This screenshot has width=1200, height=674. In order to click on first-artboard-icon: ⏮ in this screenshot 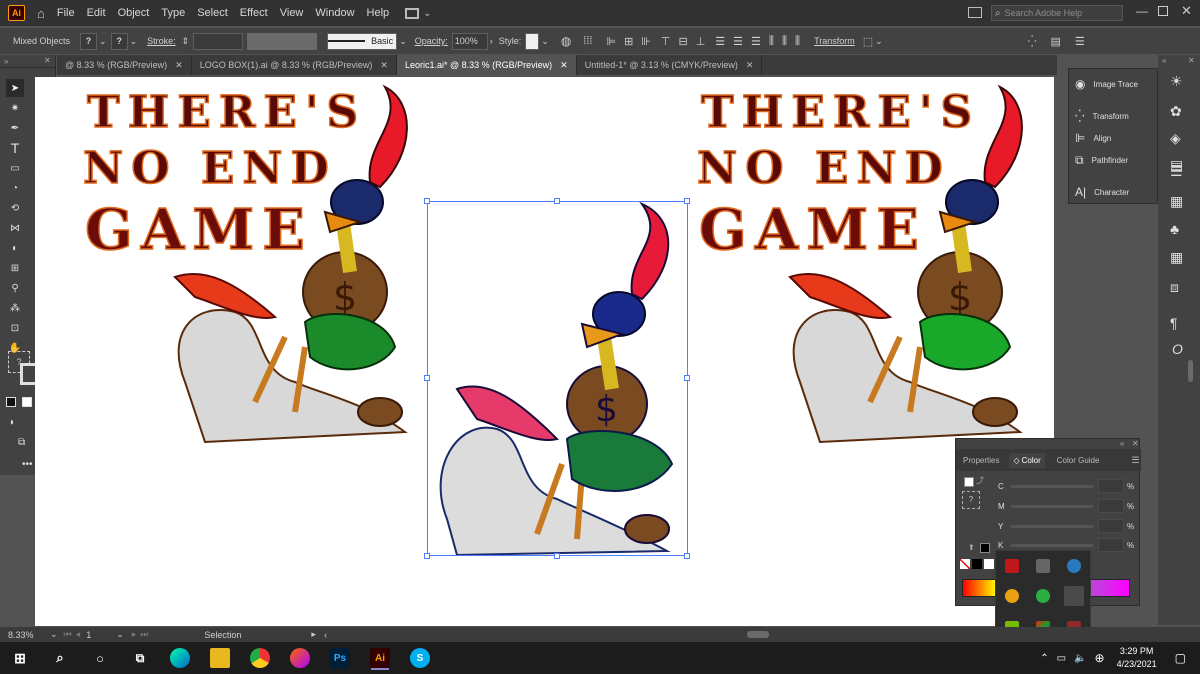, I will do `click(68, 634)`.